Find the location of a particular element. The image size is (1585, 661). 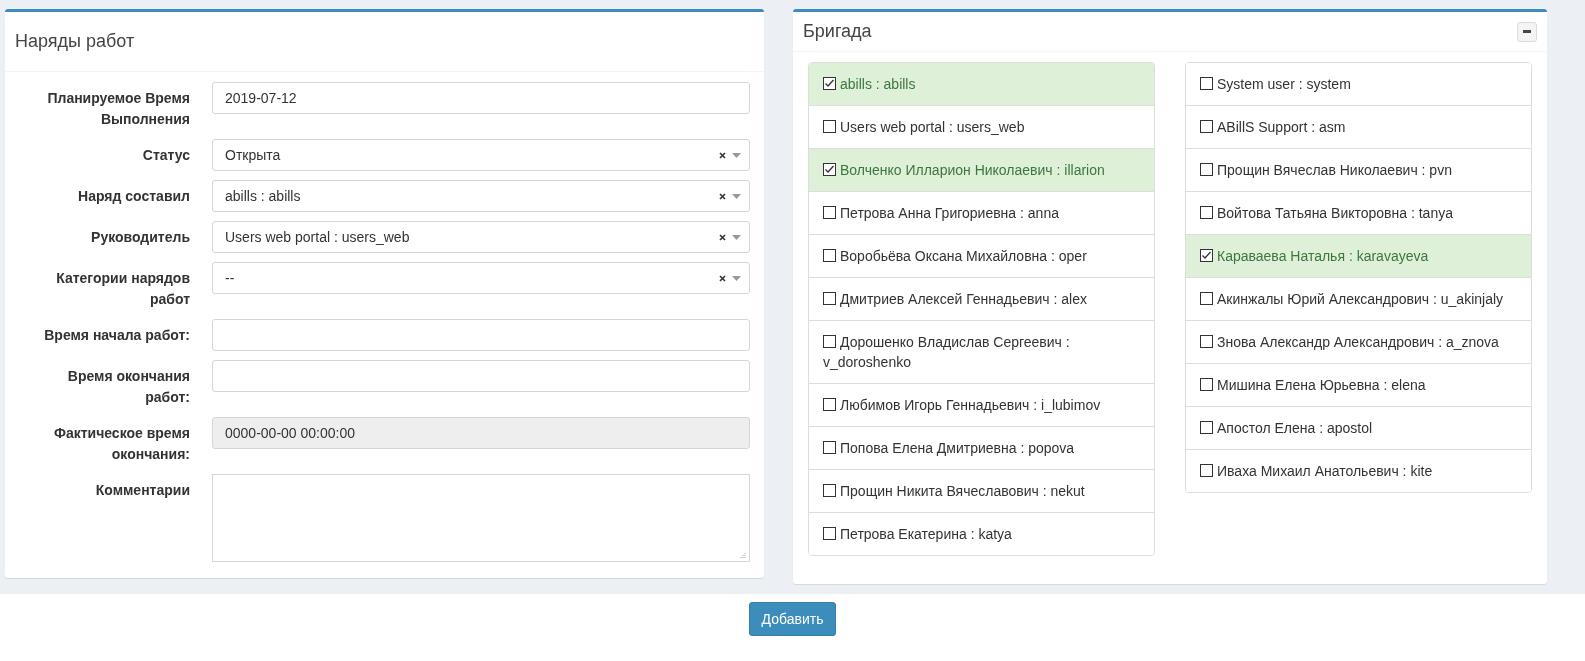

add-button: Добавить is located at coordinates (792, 619).